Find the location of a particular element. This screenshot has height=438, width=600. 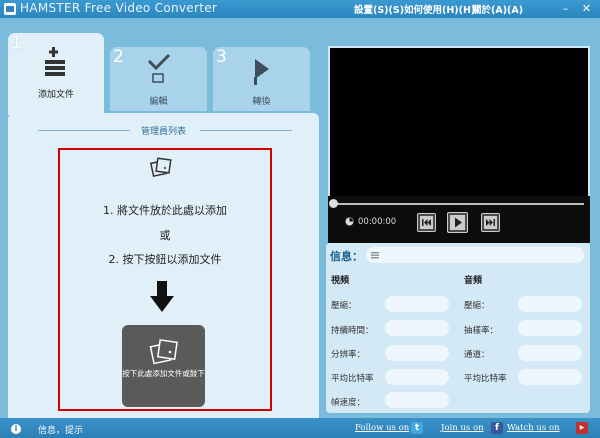

button-instruction: 2. 按下按鈕以添加文件 is located at coordinates (165, 259).